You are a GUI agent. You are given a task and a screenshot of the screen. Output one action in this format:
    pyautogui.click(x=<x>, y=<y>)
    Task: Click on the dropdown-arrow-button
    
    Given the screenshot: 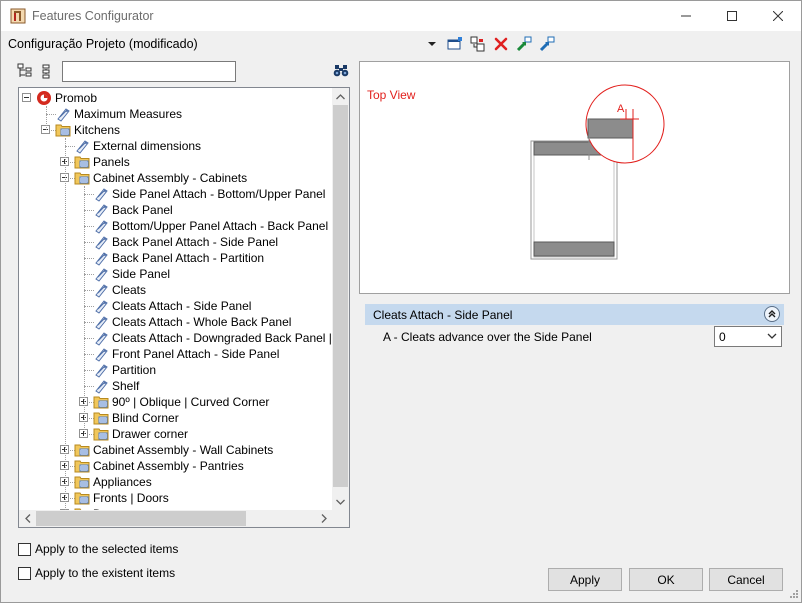 What is the action you would take?
    pyautogui.click(x=431, y=44)
    